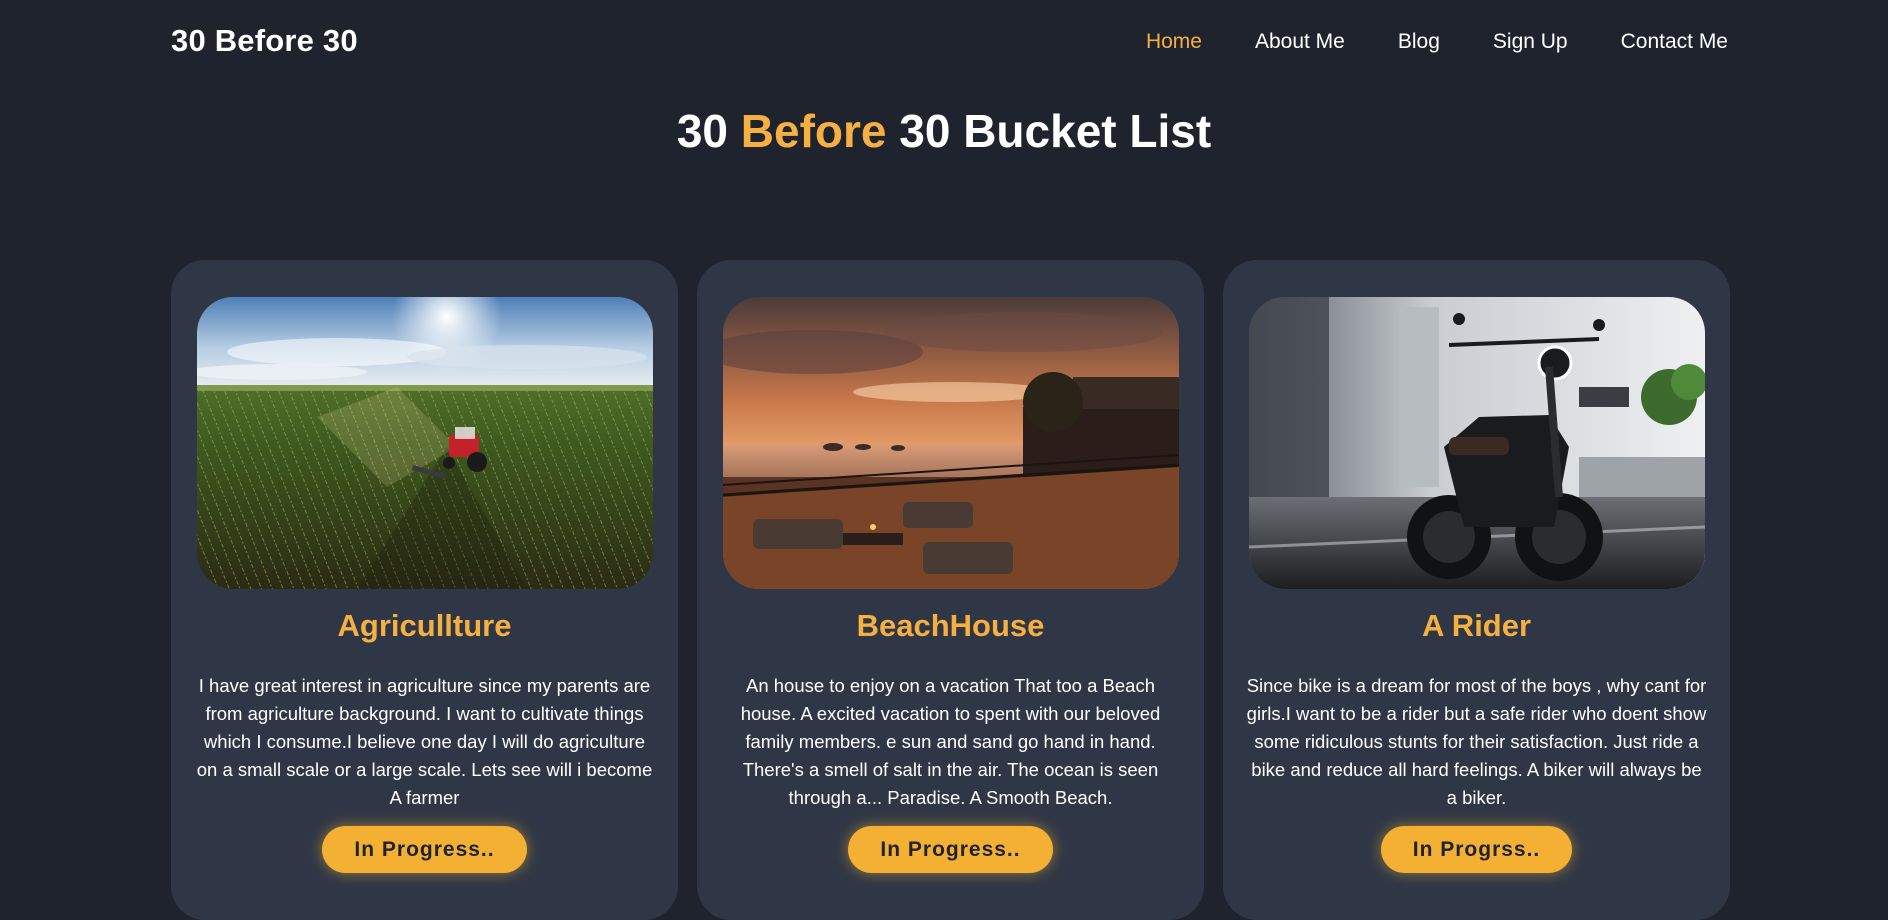 The image size is (1888, 920). Describe the element at coordinates (424, 443) in the screenshot. I see `tractor-field-image` at that location.